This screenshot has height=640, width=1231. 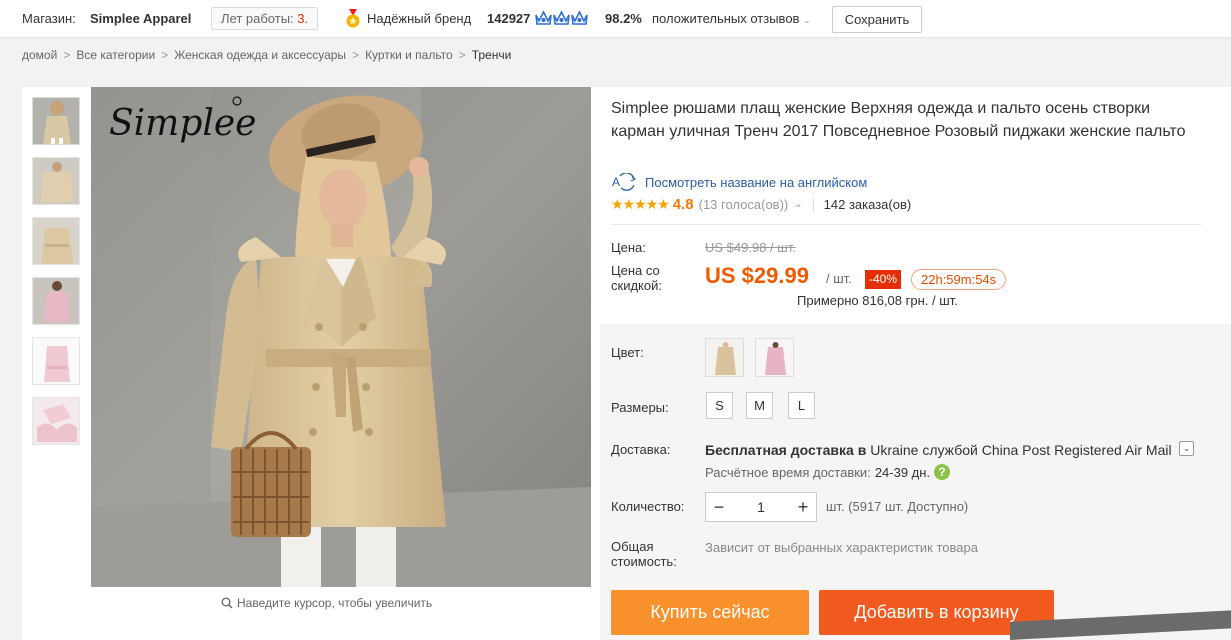 What do you see at coordinates (877, 19) in the screenshot?
I see `save-store-button: Сохранить` at bounding box center [877, 19].